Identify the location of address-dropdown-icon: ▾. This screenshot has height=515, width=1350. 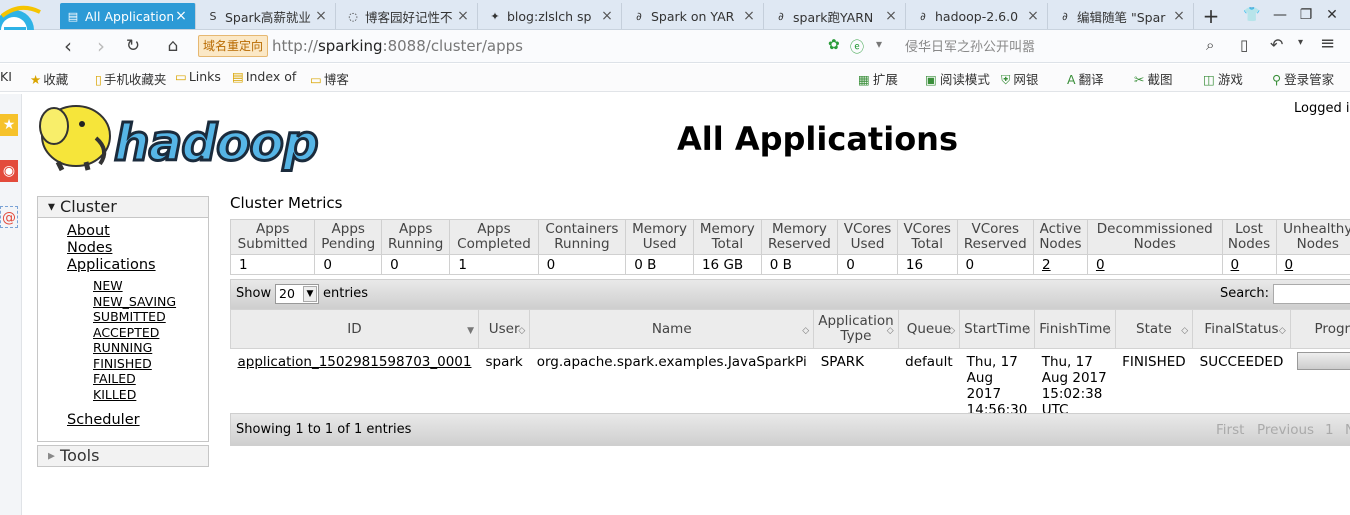
(879, 44).